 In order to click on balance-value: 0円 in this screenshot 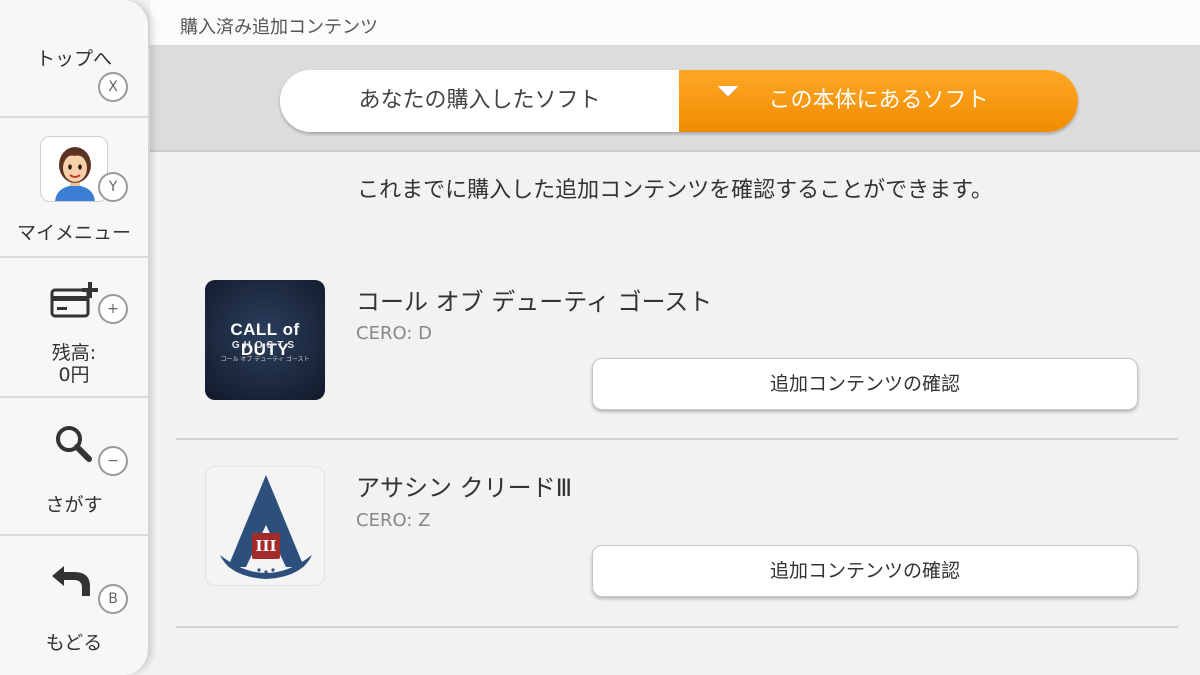, I will do `click(74, 375)`.